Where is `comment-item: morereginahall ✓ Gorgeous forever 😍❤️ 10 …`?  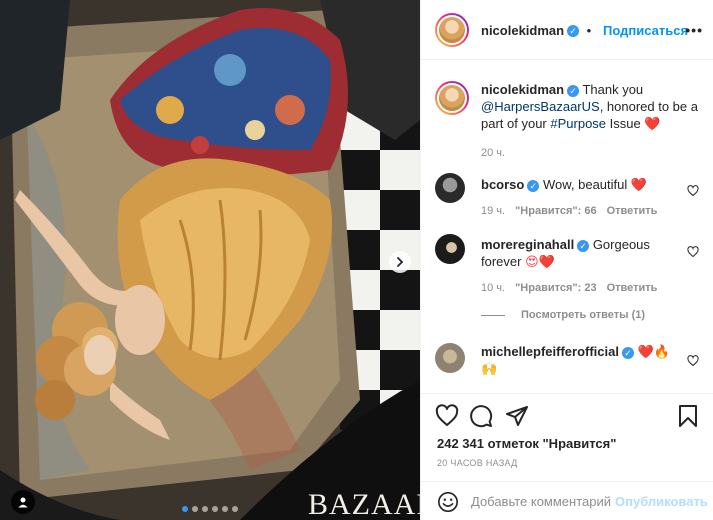
comment-item: morereginahall ✓ Gorgeous forever 😍❤️ 10 … is located at coordinates (567, 264).